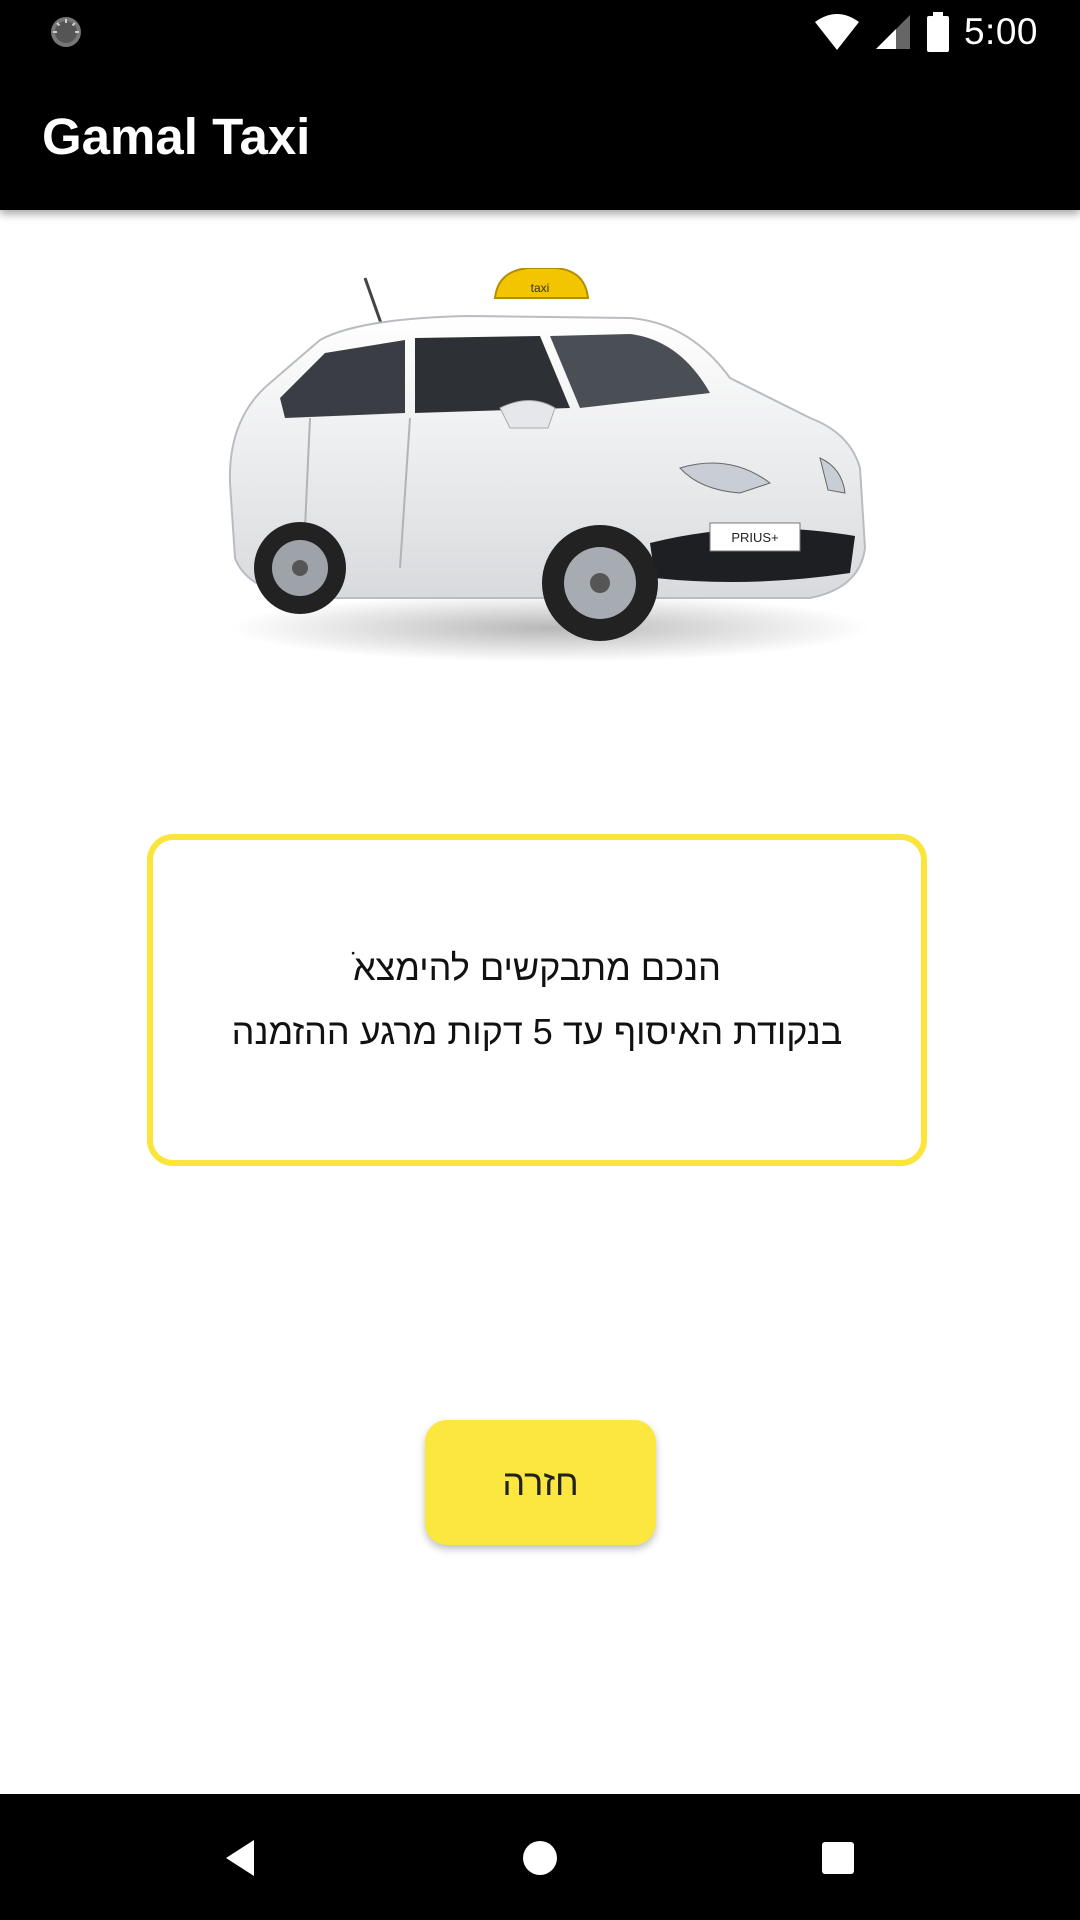  What do you see at coordinates (537, 967) in the screenshot?
I see `pickup-notice-line-1: הנכם מתבקשים להימצאׁ` at bounding box center [537, 967].